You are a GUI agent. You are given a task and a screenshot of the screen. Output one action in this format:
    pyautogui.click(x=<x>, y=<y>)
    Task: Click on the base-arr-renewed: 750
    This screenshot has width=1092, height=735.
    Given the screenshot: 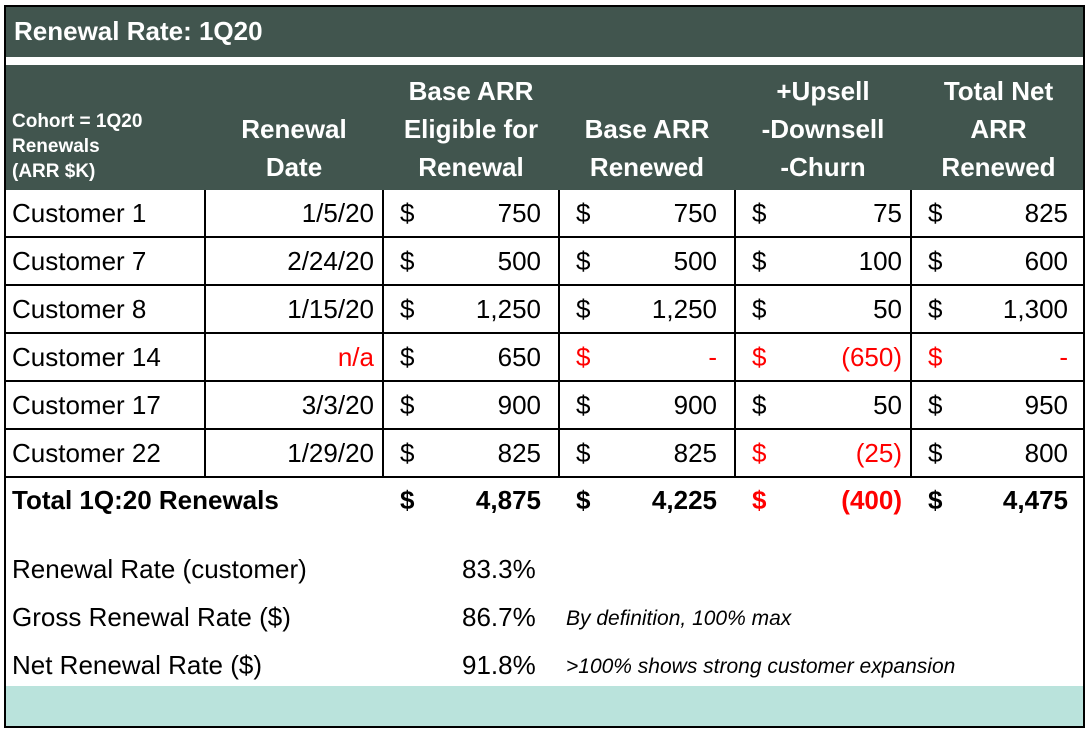 What is the action you would take?
    pyautogui.click(x=695, y=213)
    